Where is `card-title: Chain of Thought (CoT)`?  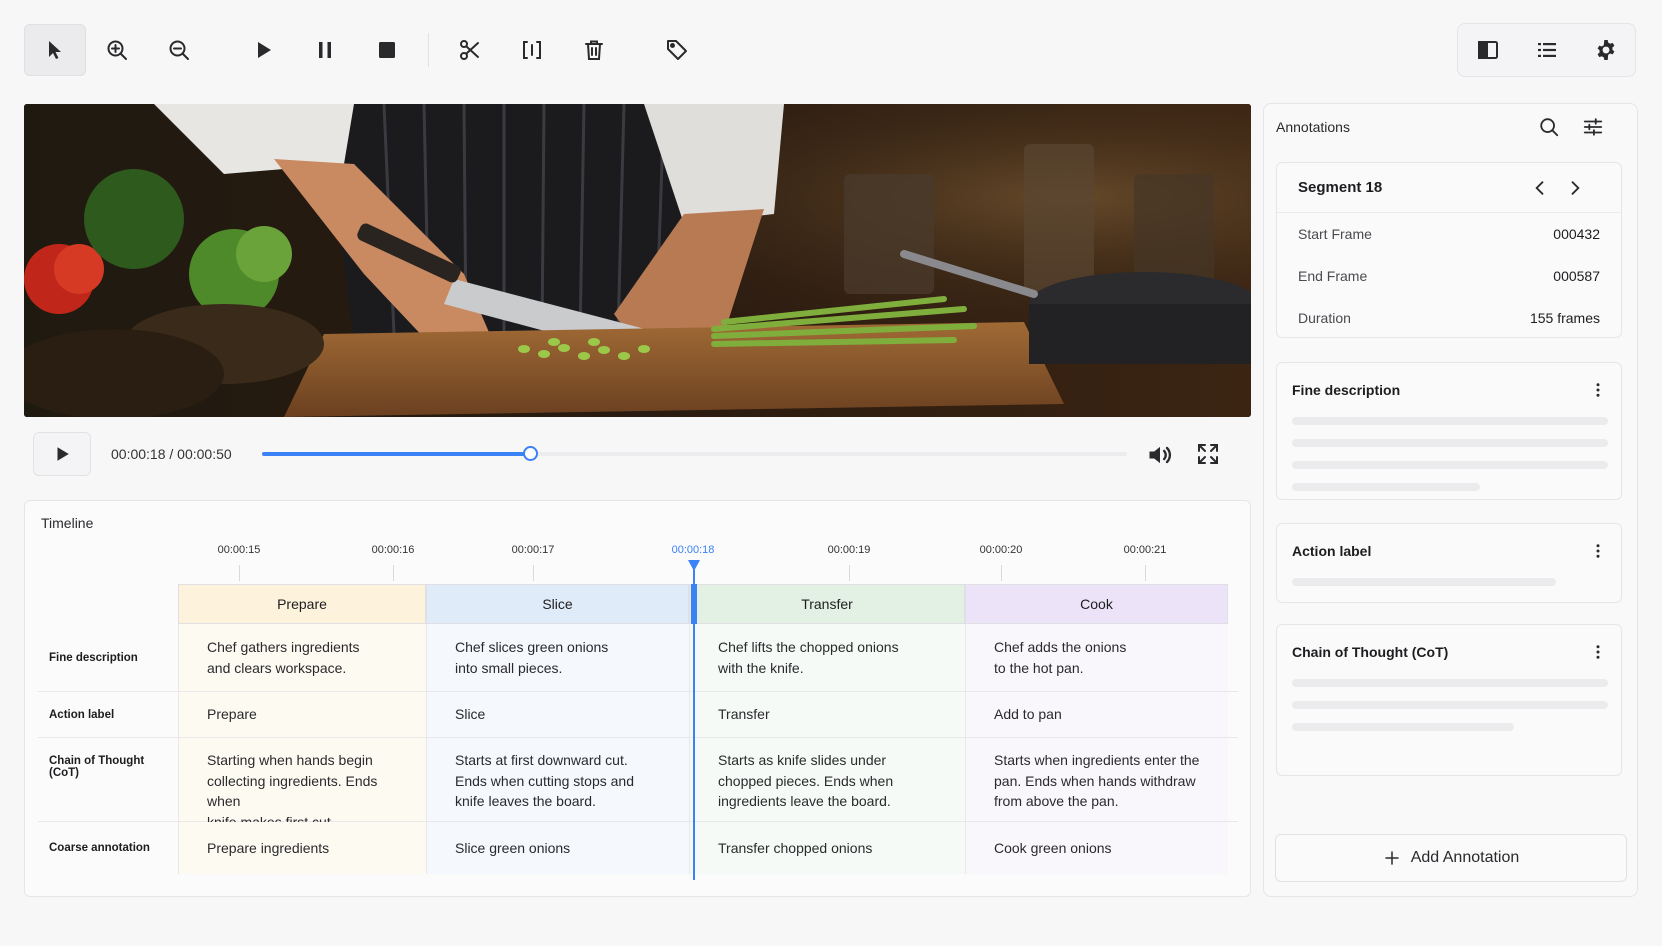 card-title: Chain of Thought (CoT) is located at coordinates (1370, 652).